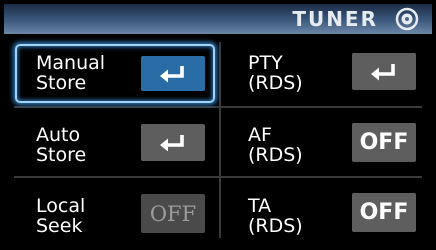 This screenshot has width=436, height=250. What do you see at coordinates (61, 216) in the screenshot?
I see `local-seek-label: Local Seek` at bounding box center [61, 216].